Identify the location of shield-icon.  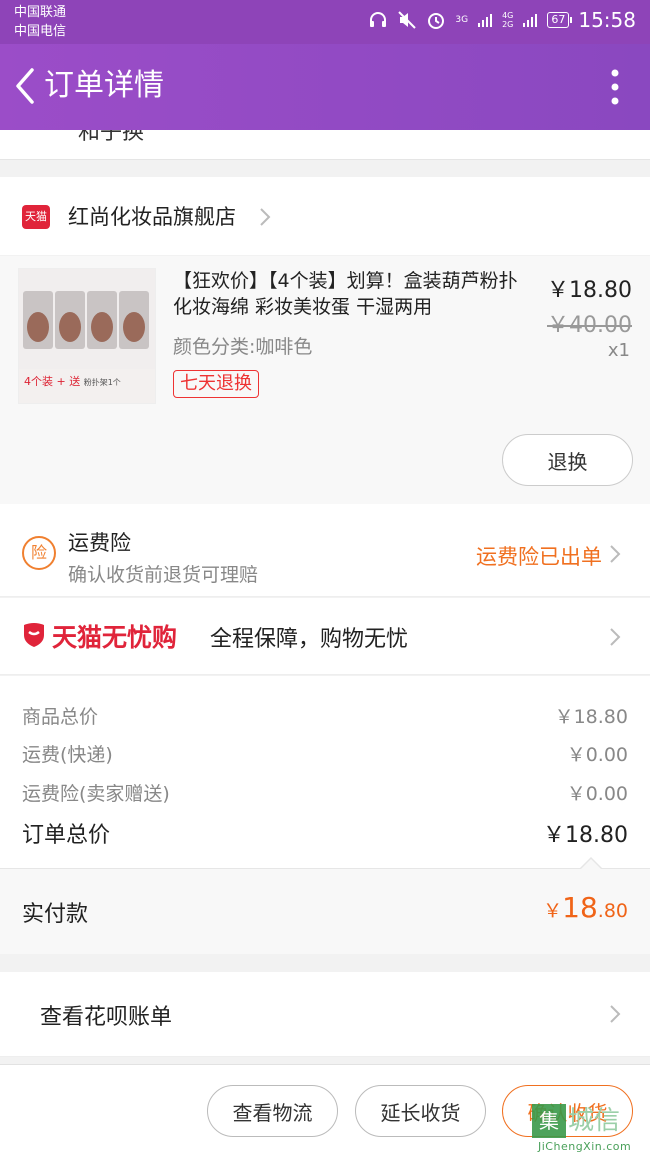
(34, 635).